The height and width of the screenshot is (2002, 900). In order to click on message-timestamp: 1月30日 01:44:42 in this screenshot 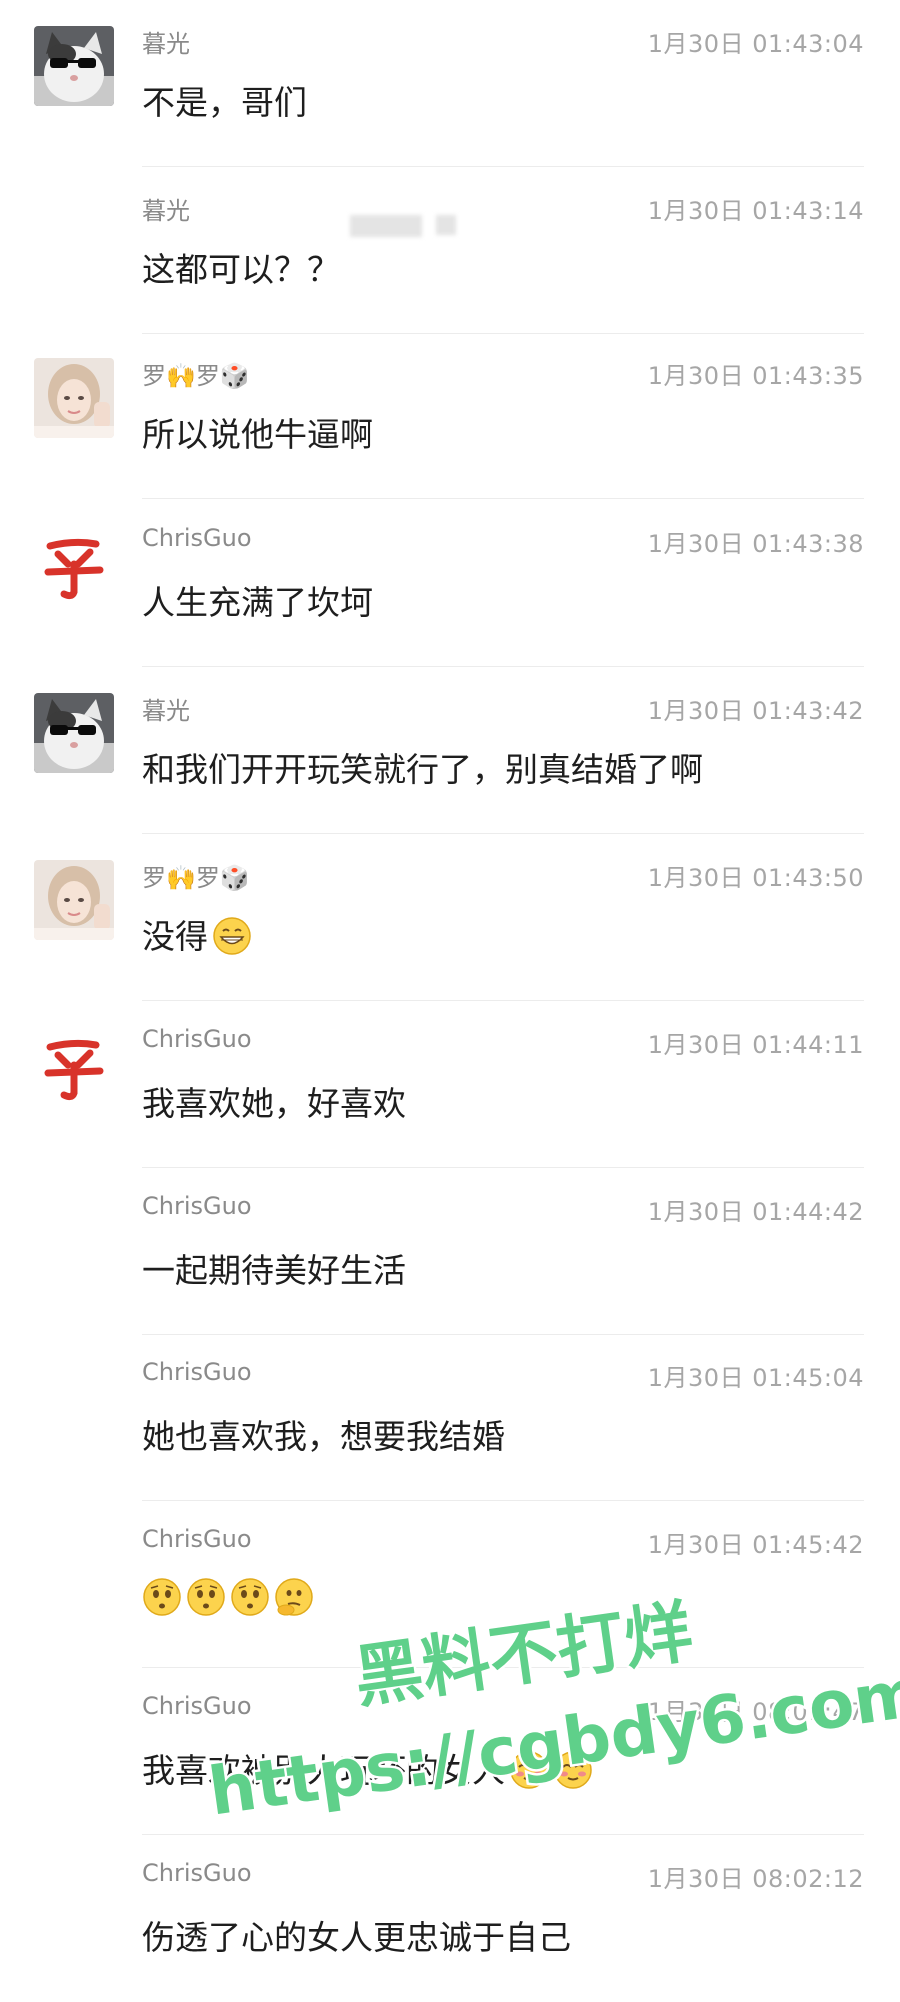, I will do `click(755, 1212)`.